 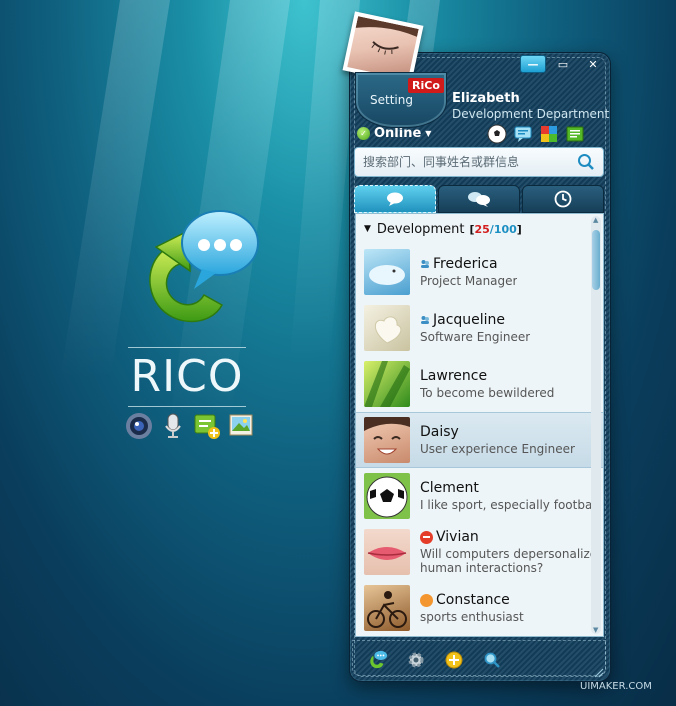 I want to click on tab-bar, so click(x=479, y=199).